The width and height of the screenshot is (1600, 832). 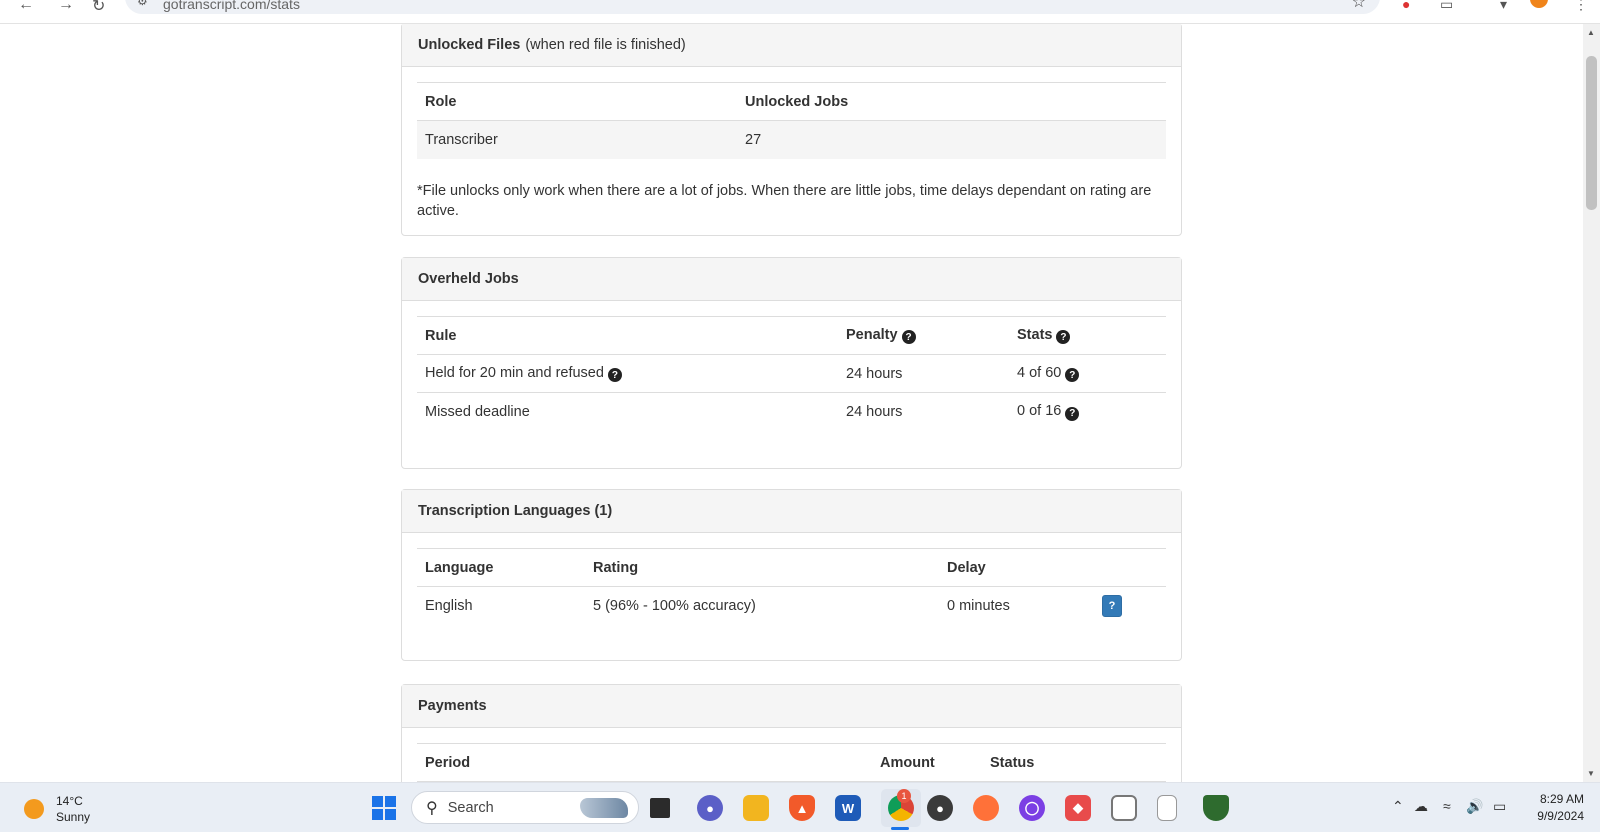 I want to click on shield-app-icon, so click(x=1216, y=808).